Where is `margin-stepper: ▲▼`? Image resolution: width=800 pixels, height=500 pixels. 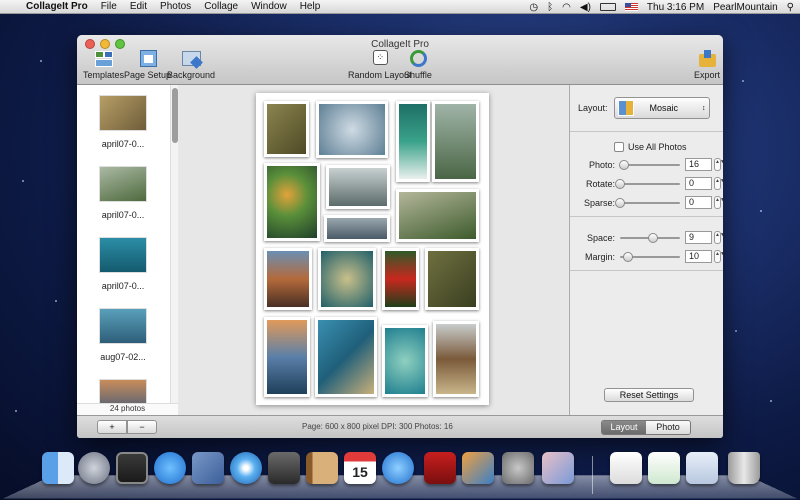 margin-stepper: ▲▼ is located at coordinates (718, 256).